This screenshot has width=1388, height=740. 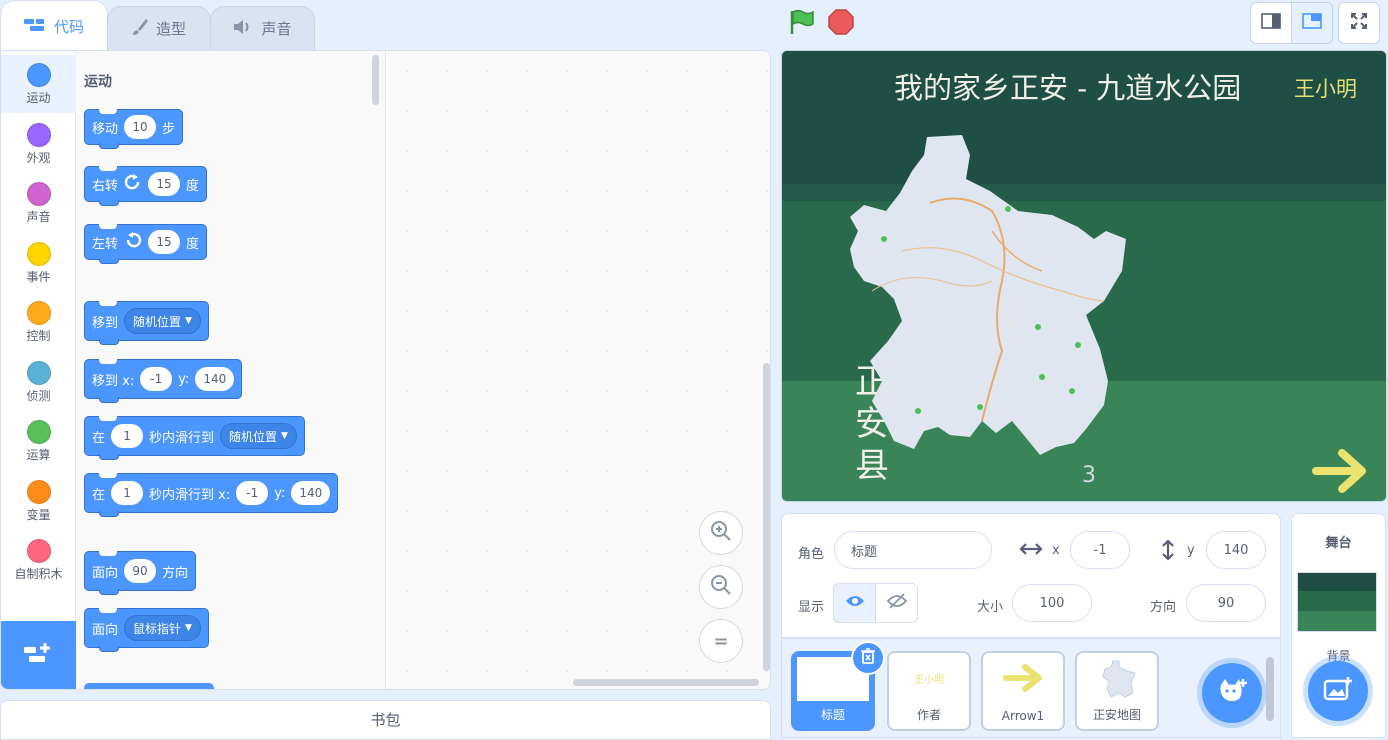 I want to click on tab-costumes-label: 造型, so click(x=170, y=29).